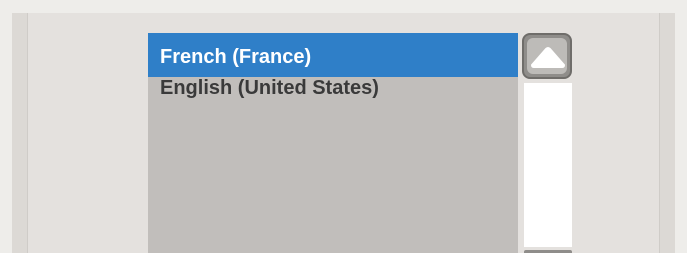 The height and width of the screenshot is (253, 687). What do you see at coordinates (20, 133) in the screenshot?
I see `panel-left-border` at bounding box center [20, 133].